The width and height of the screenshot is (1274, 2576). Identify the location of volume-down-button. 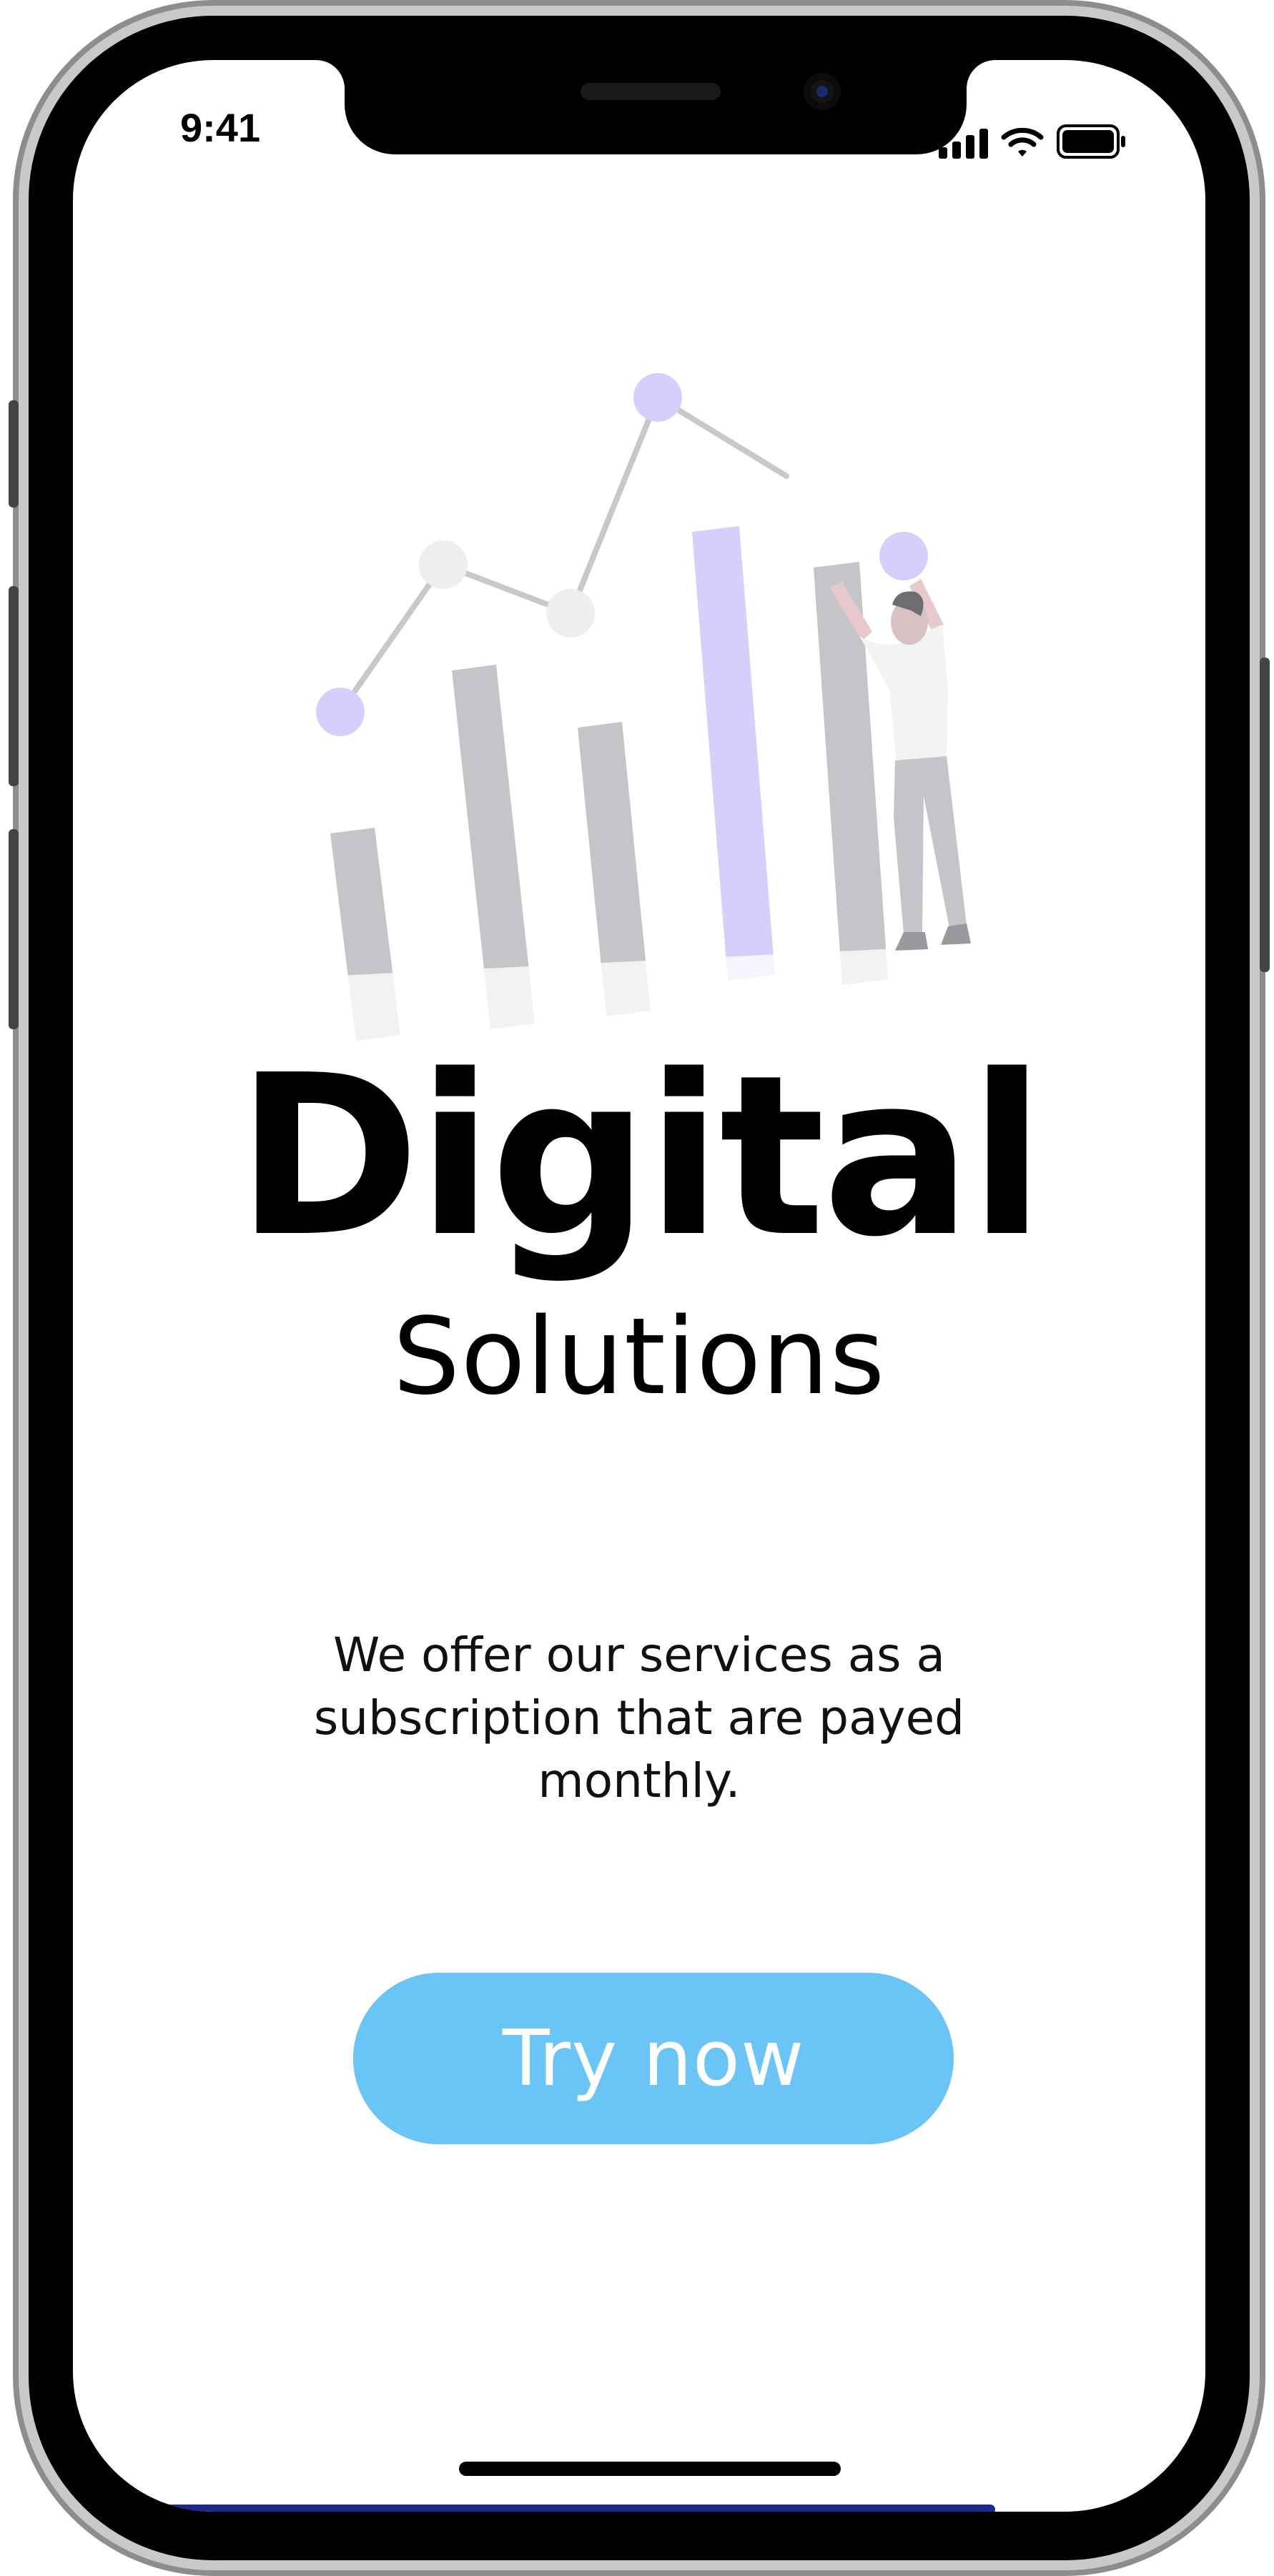
(14, 929).